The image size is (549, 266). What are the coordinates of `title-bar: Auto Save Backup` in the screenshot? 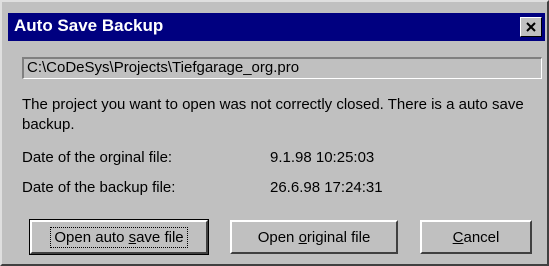 It's located at (276, 27).